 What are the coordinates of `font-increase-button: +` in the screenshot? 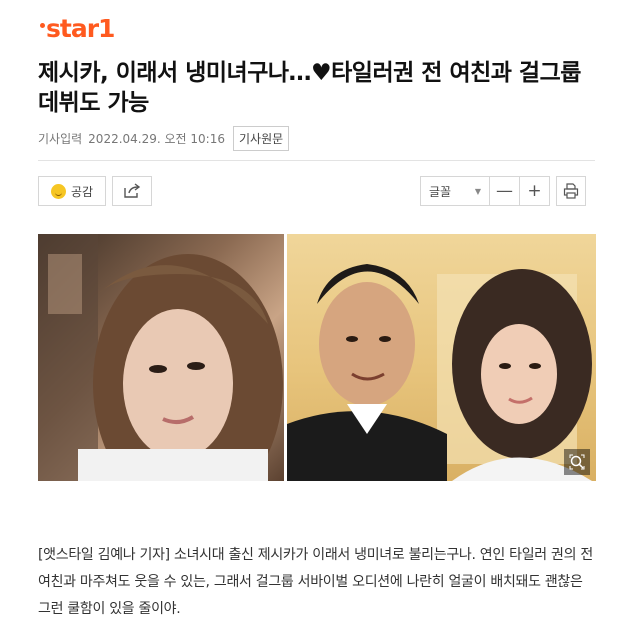 It's located at (535, 191).